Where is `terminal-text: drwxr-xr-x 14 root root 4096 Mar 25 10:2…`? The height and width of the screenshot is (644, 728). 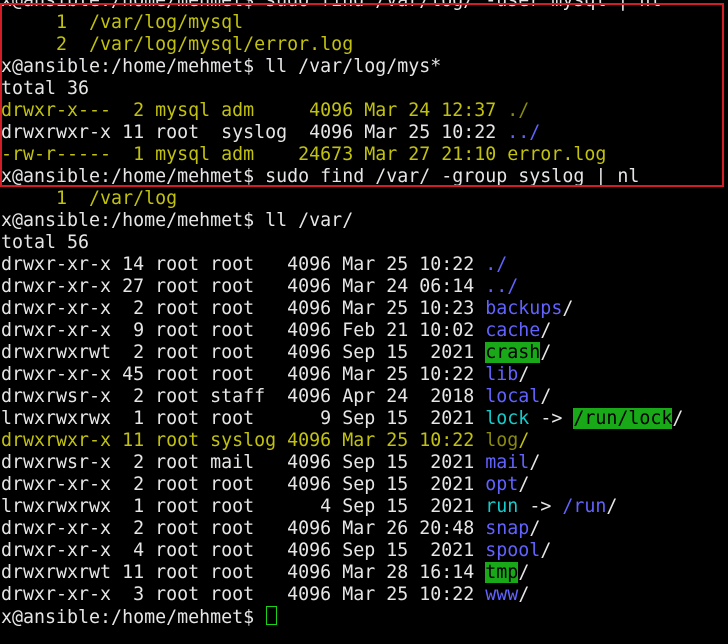 terminal-text: drwxr-xr-x 14 root root 4096 Mar 25 10:2… is located at coordinates (243, 264).